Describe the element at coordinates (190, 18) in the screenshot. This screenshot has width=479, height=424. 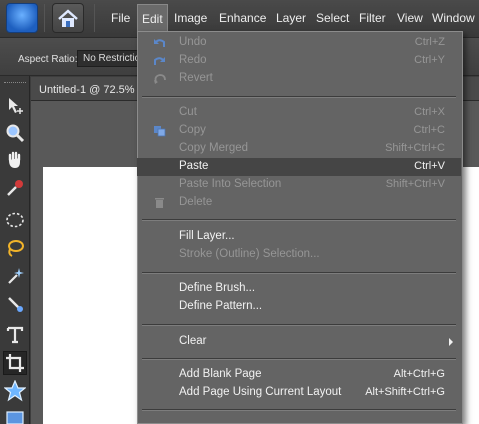
I see `menu-image: Image` at that location.